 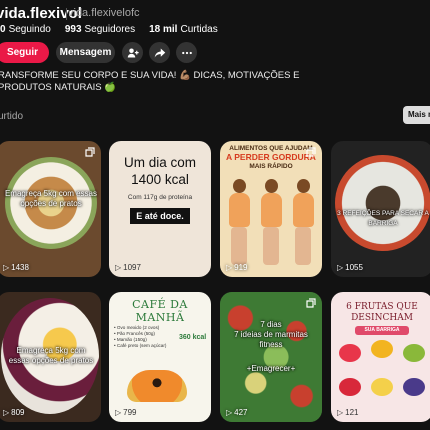 I want to click on ellipsis-icon, so click(x=186, y=52).